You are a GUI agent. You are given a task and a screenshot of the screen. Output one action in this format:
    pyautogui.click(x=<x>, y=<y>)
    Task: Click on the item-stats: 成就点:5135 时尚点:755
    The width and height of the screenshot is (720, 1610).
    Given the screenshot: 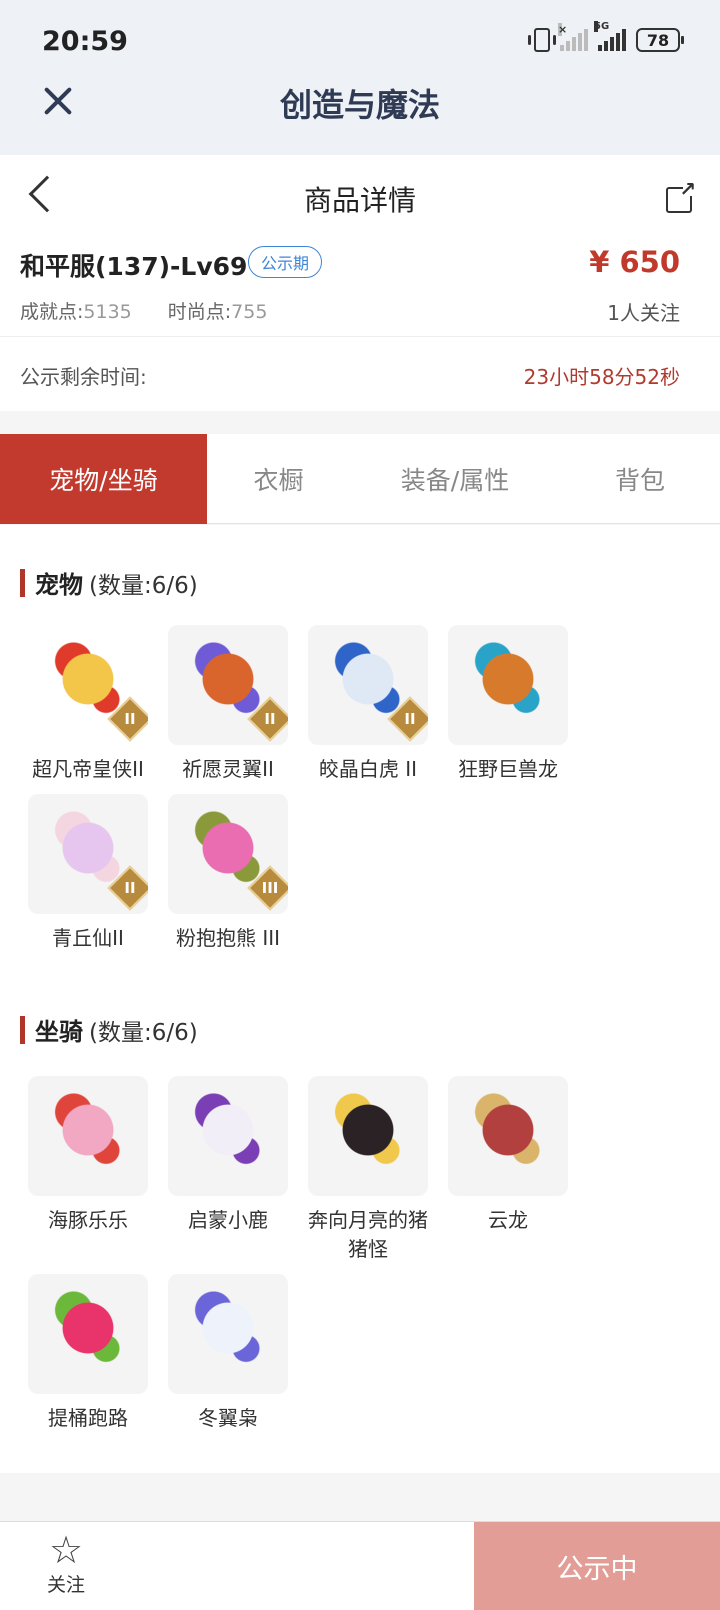 What is the action you would take?
    pyautogui.click(x=143, y=310)
    